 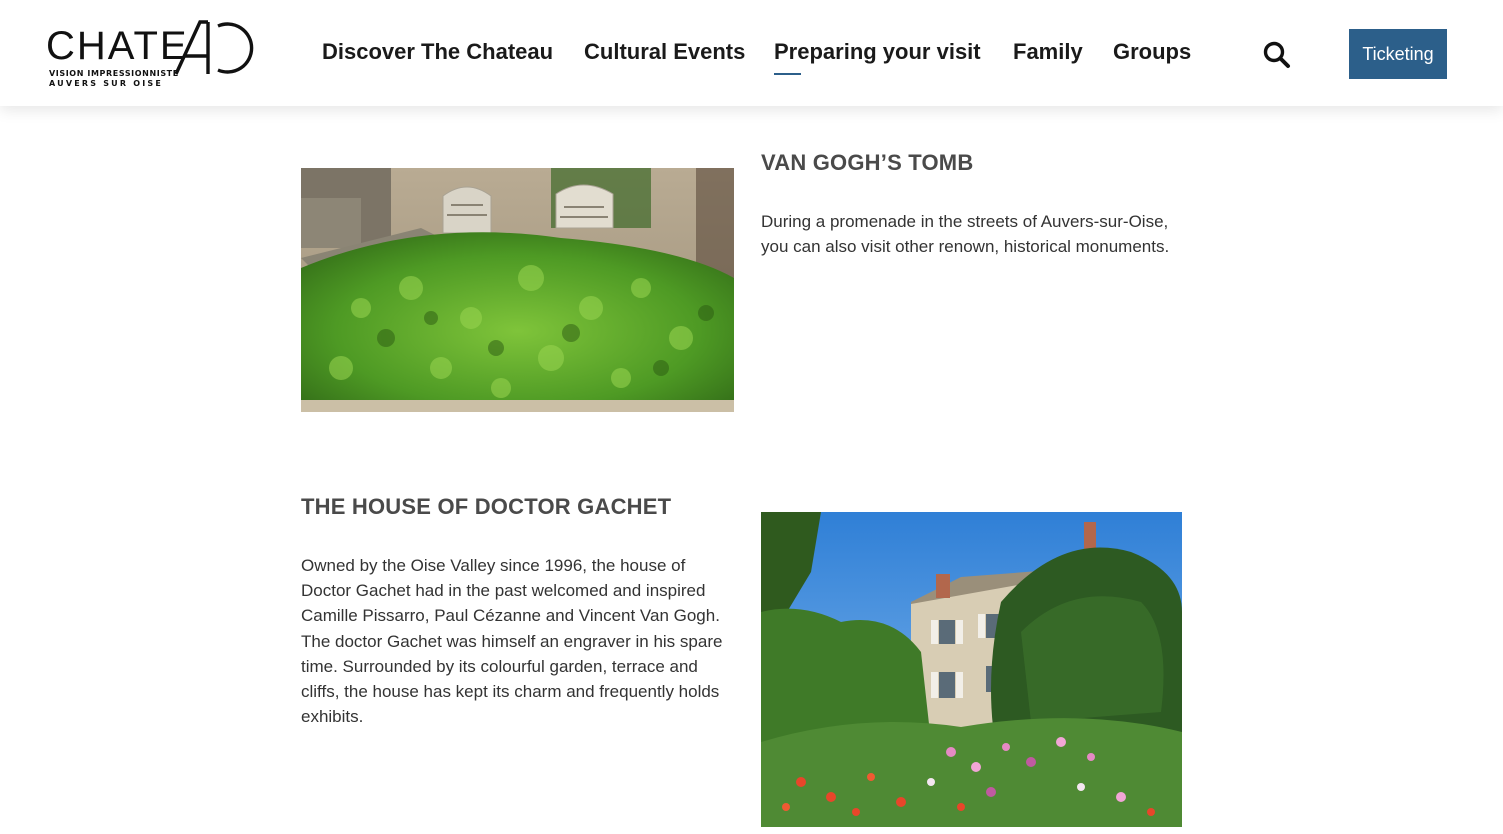 I want to click on logo-ao-mark, so click(x=214, y=47).